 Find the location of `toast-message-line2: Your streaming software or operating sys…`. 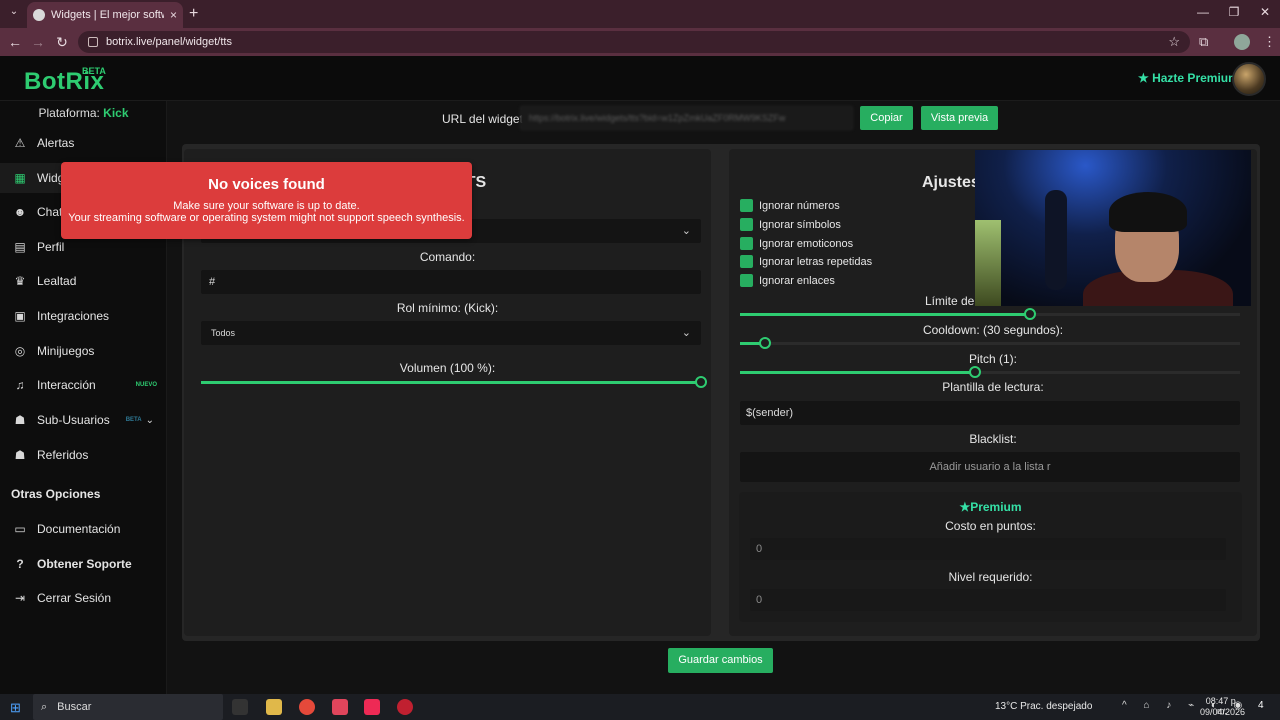

toast-message-line2: Your streaming software or operating sys… is located at coordinates (266, 218).